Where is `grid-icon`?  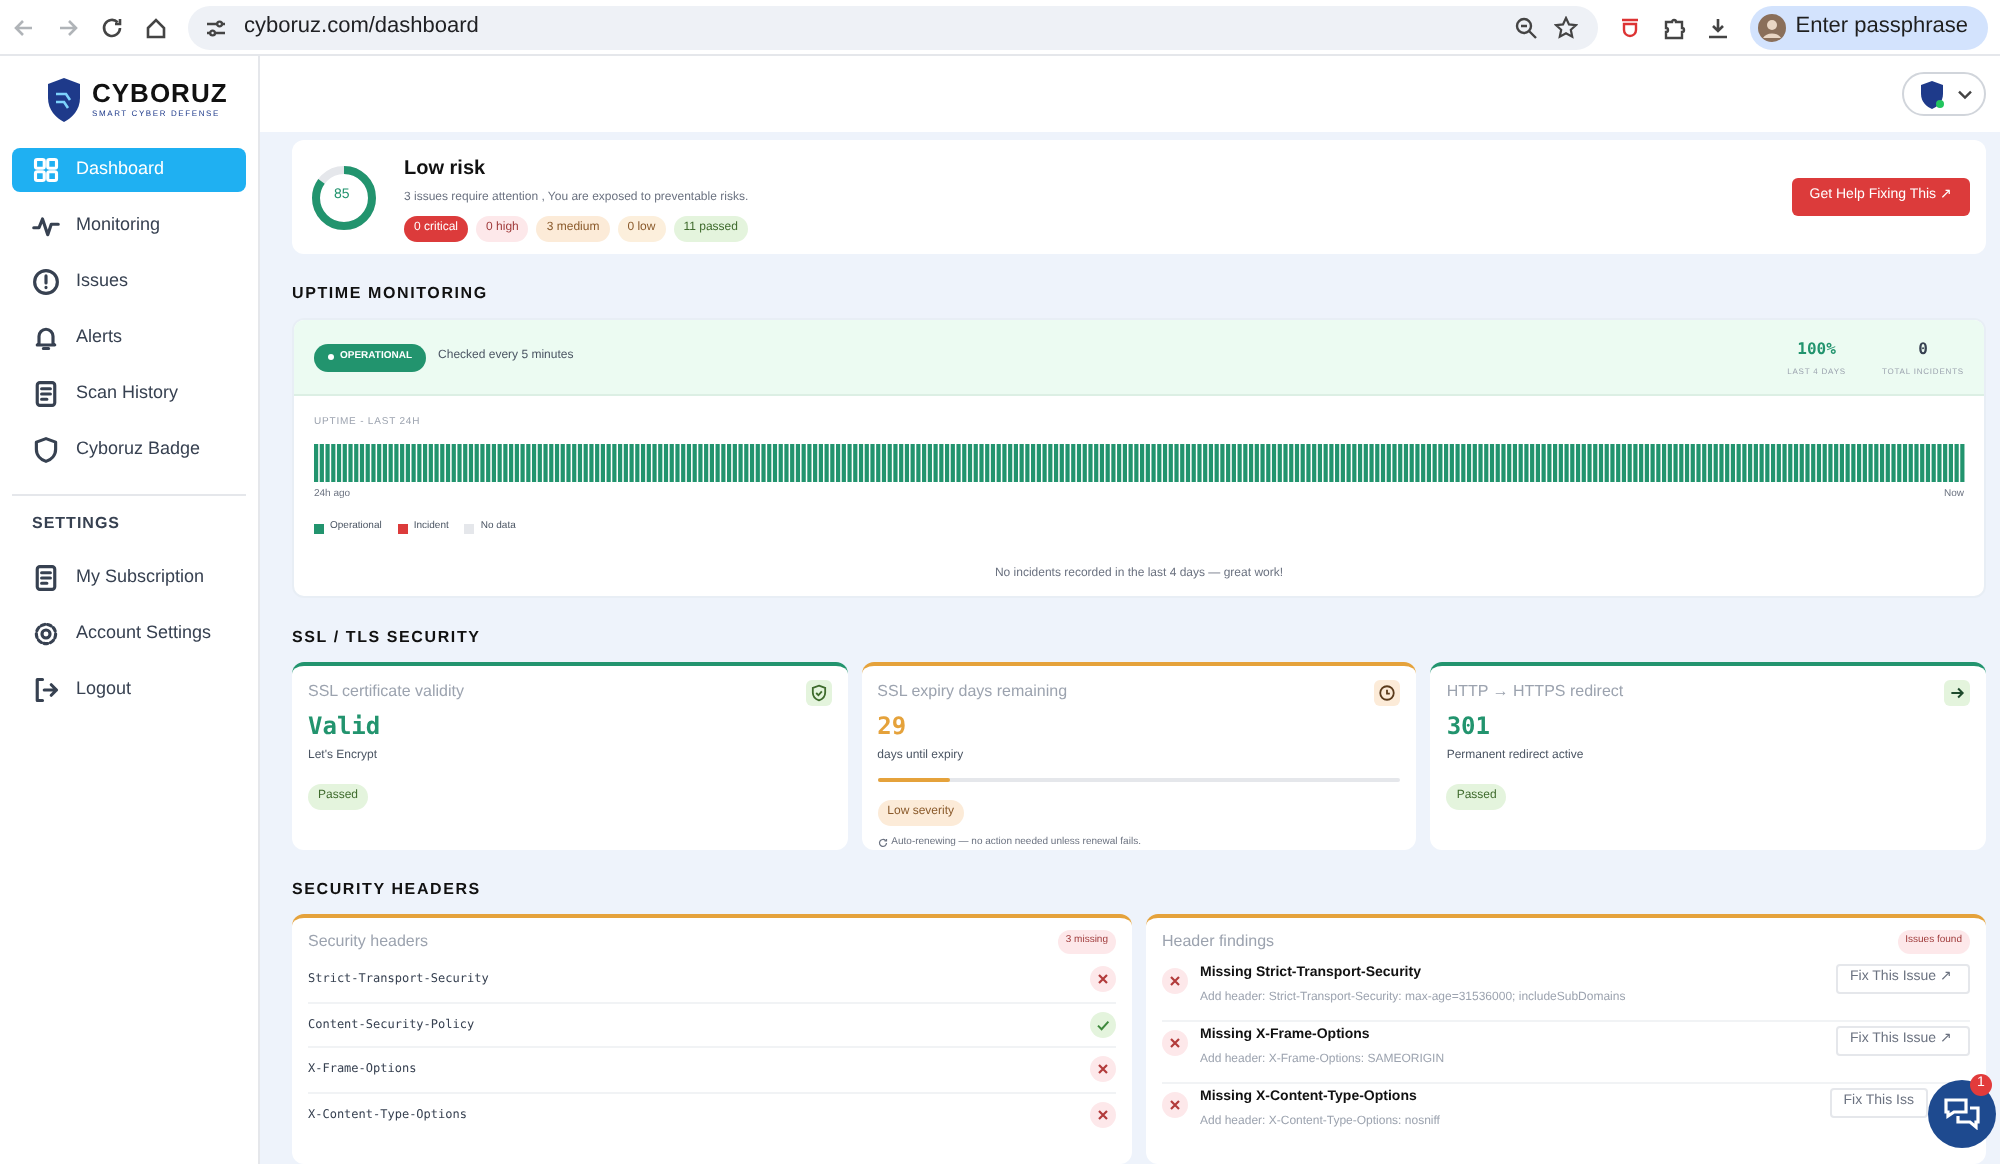
grid-icon is located at coordinates (46, 170).